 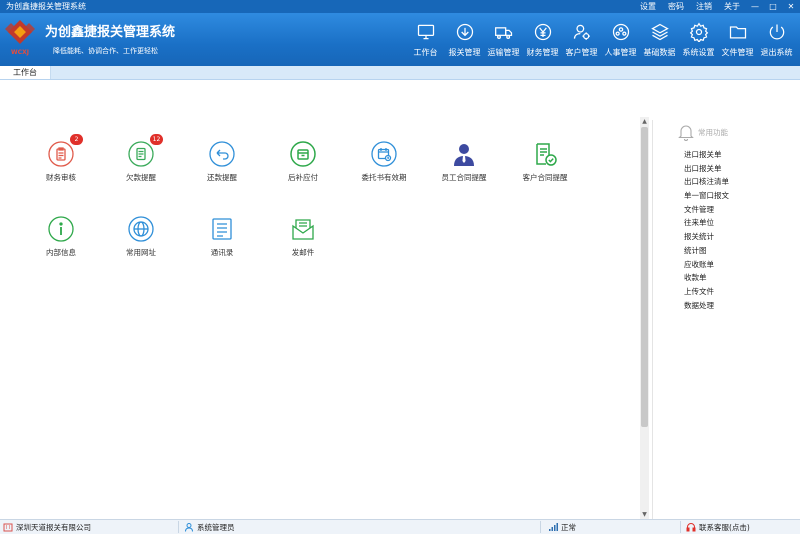 I want to click on user-icon, so click(x=189, y=527).